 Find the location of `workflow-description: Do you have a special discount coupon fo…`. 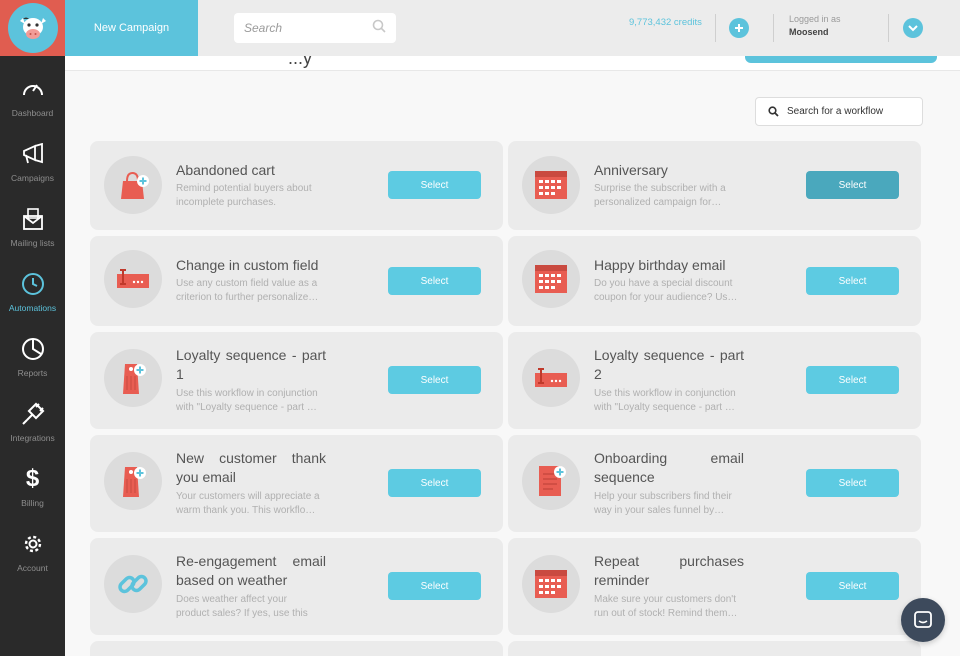

workflow-description: Do you have a special discount coupon fo… is located at coordinates (666, 290).